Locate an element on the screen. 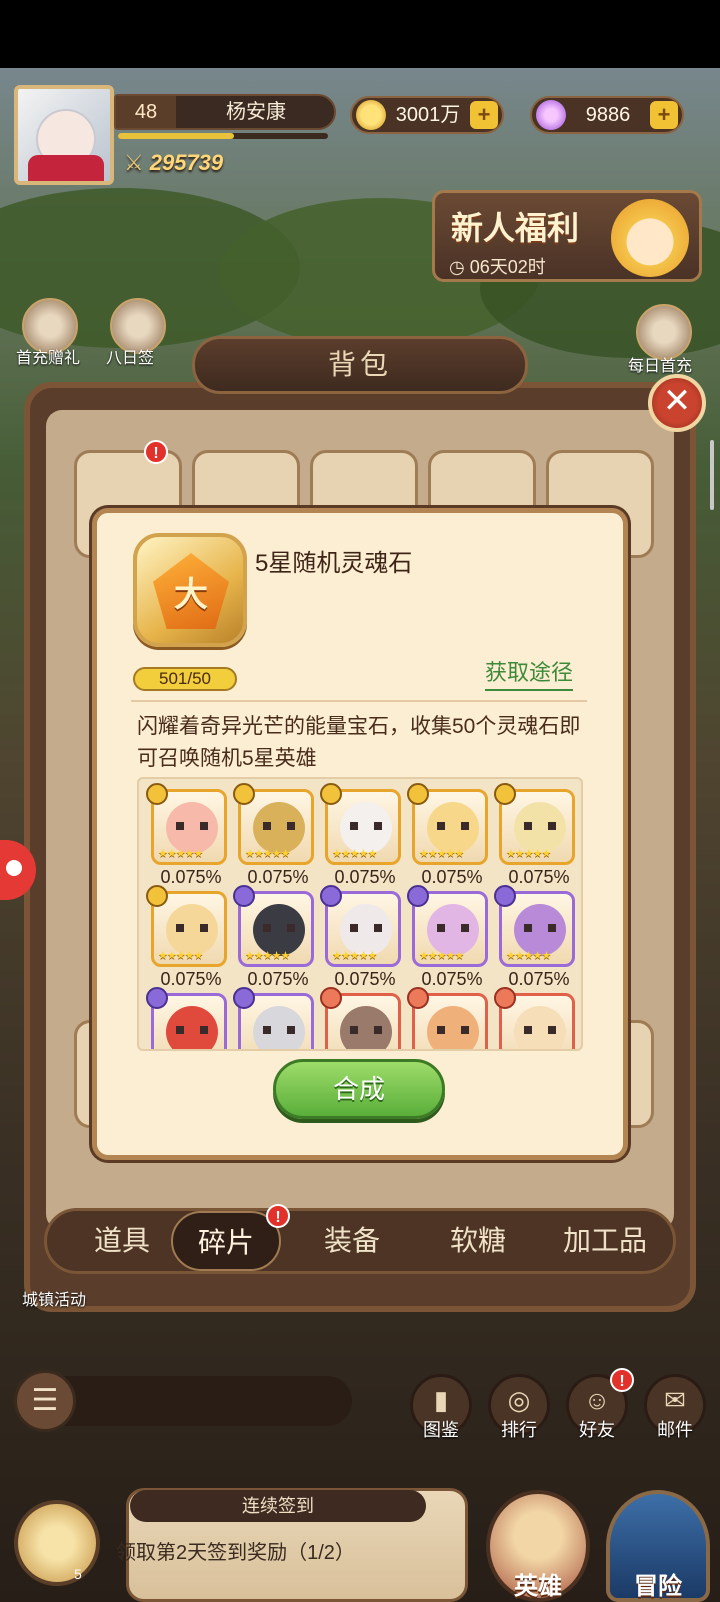  tab-fragments: 碎片 is located at coordinates (226, 1241).